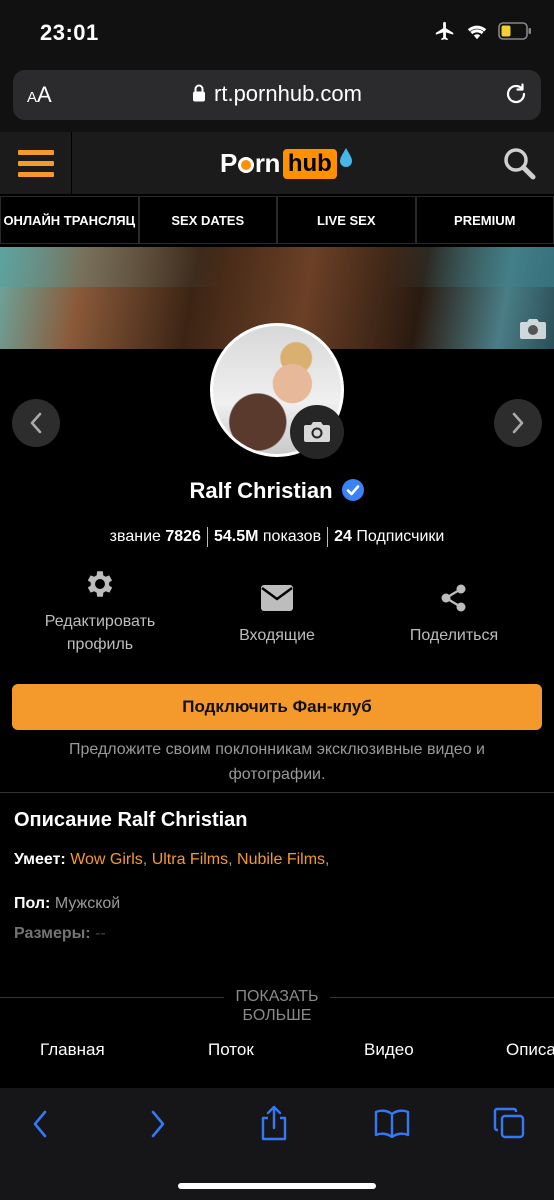 This screenshot has height=1200, width=554. I want to click on share-label: Поделиться, so click(454, 635).